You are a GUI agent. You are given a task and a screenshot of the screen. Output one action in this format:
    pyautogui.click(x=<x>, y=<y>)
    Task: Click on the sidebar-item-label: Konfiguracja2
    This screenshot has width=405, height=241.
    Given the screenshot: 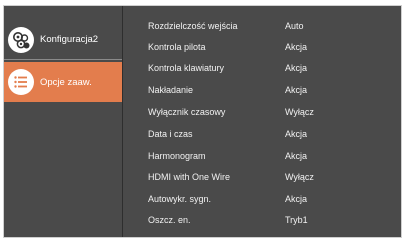 What is the action you would take?
    pyautogui.click(x=69, y=39)
    